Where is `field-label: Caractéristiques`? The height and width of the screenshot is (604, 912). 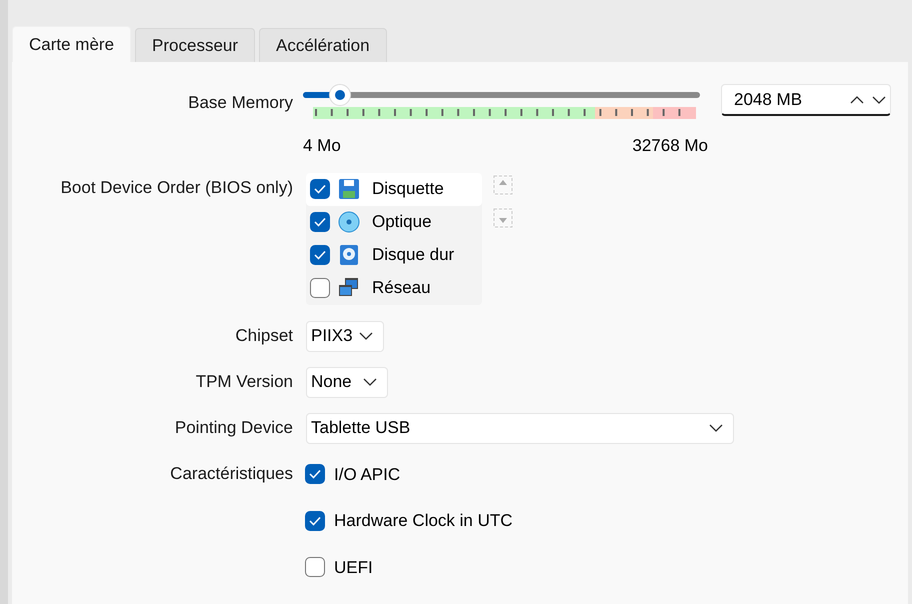 field-label: Caractéristiques is located at coordinates (231, 473).